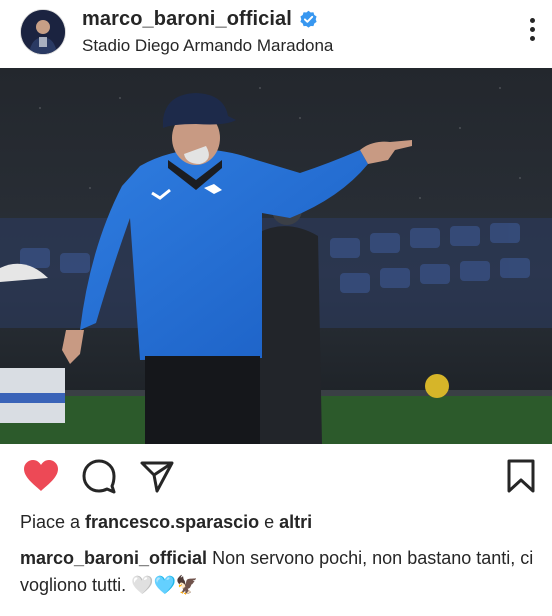 Image resolution: width=552 pixels, height=616 pixels. Describe the element at coordinates (99, 476) in the screenshot. I see `comment-icon` at that location.